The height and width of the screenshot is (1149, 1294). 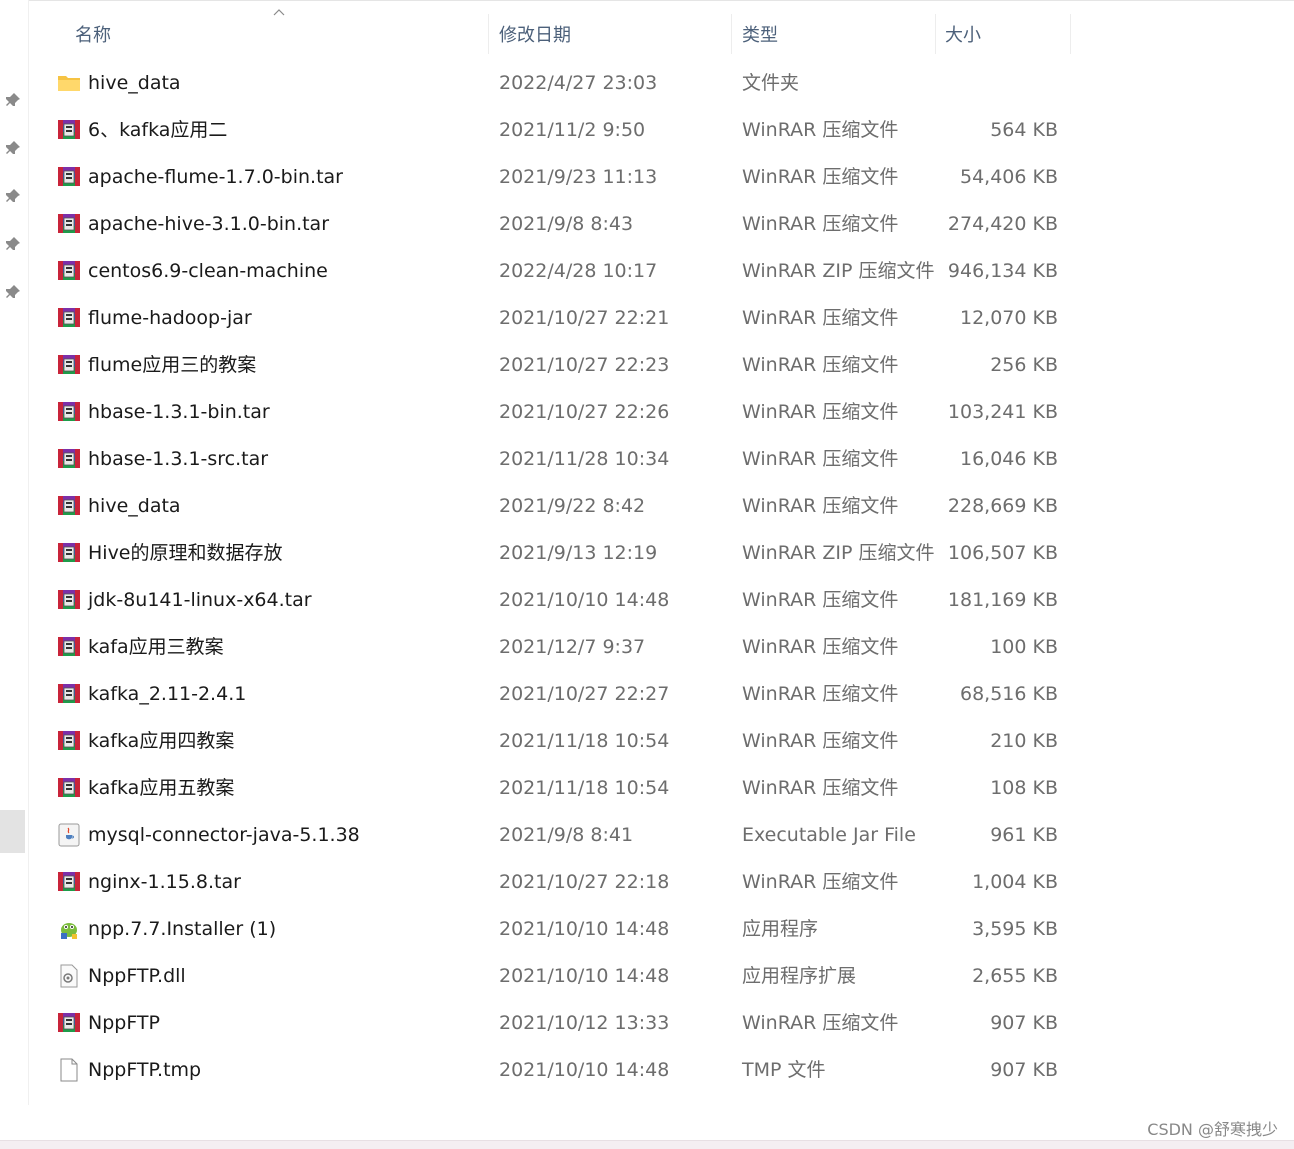 I want to click on file-size: 106,507 KB, so click(x=1002, y=553).